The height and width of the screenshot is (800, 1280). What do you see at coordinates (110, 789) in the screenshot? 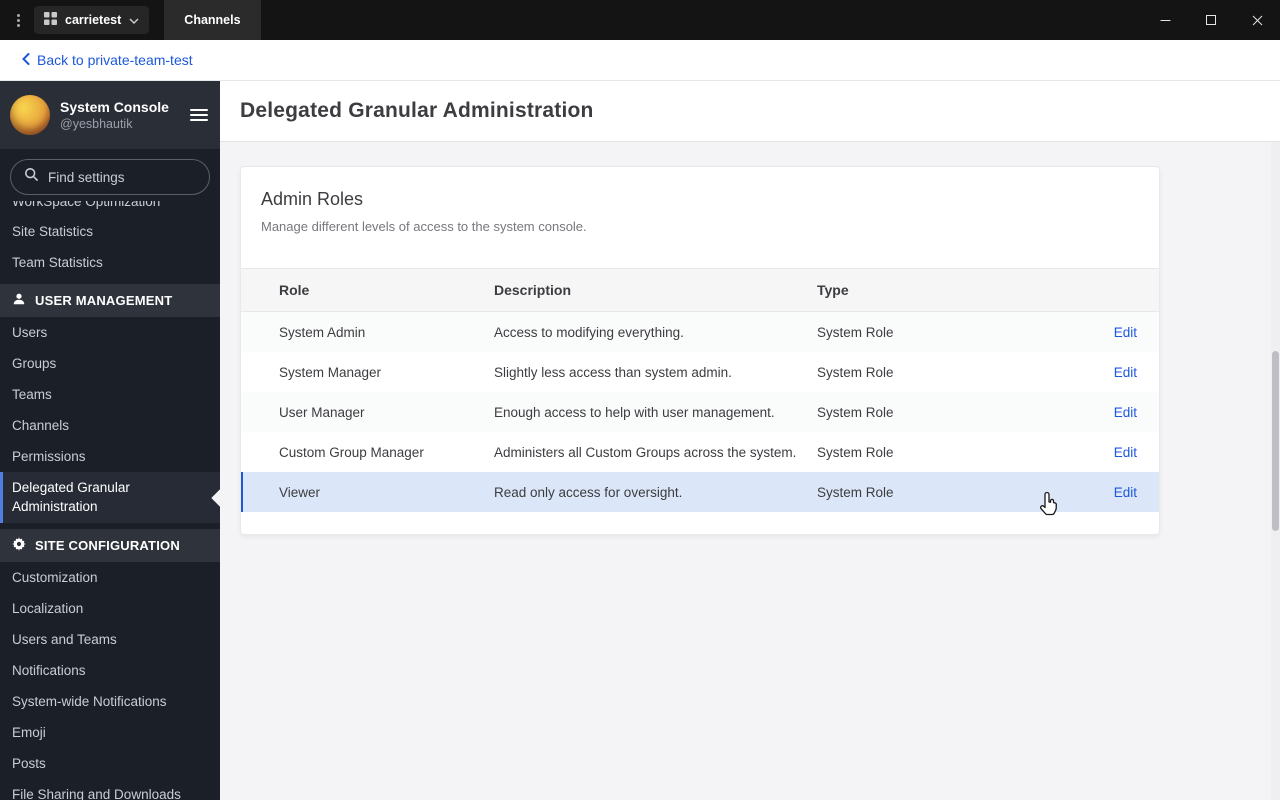
I see `sidebar-item-file-sharing-and-downloads: File Sharing and Downloads` at bounding box center [110, 789].